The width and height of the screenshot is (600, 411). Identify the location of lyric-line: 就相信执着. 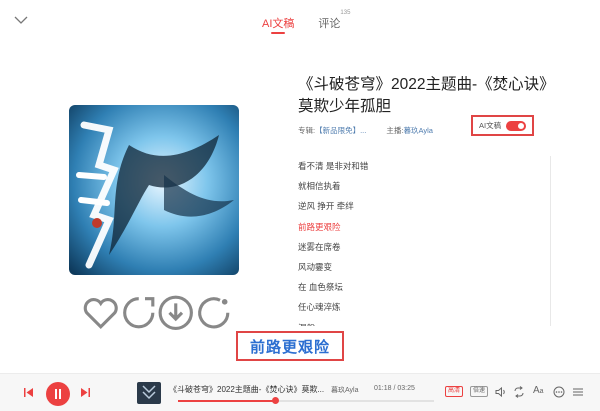
(413, 186).